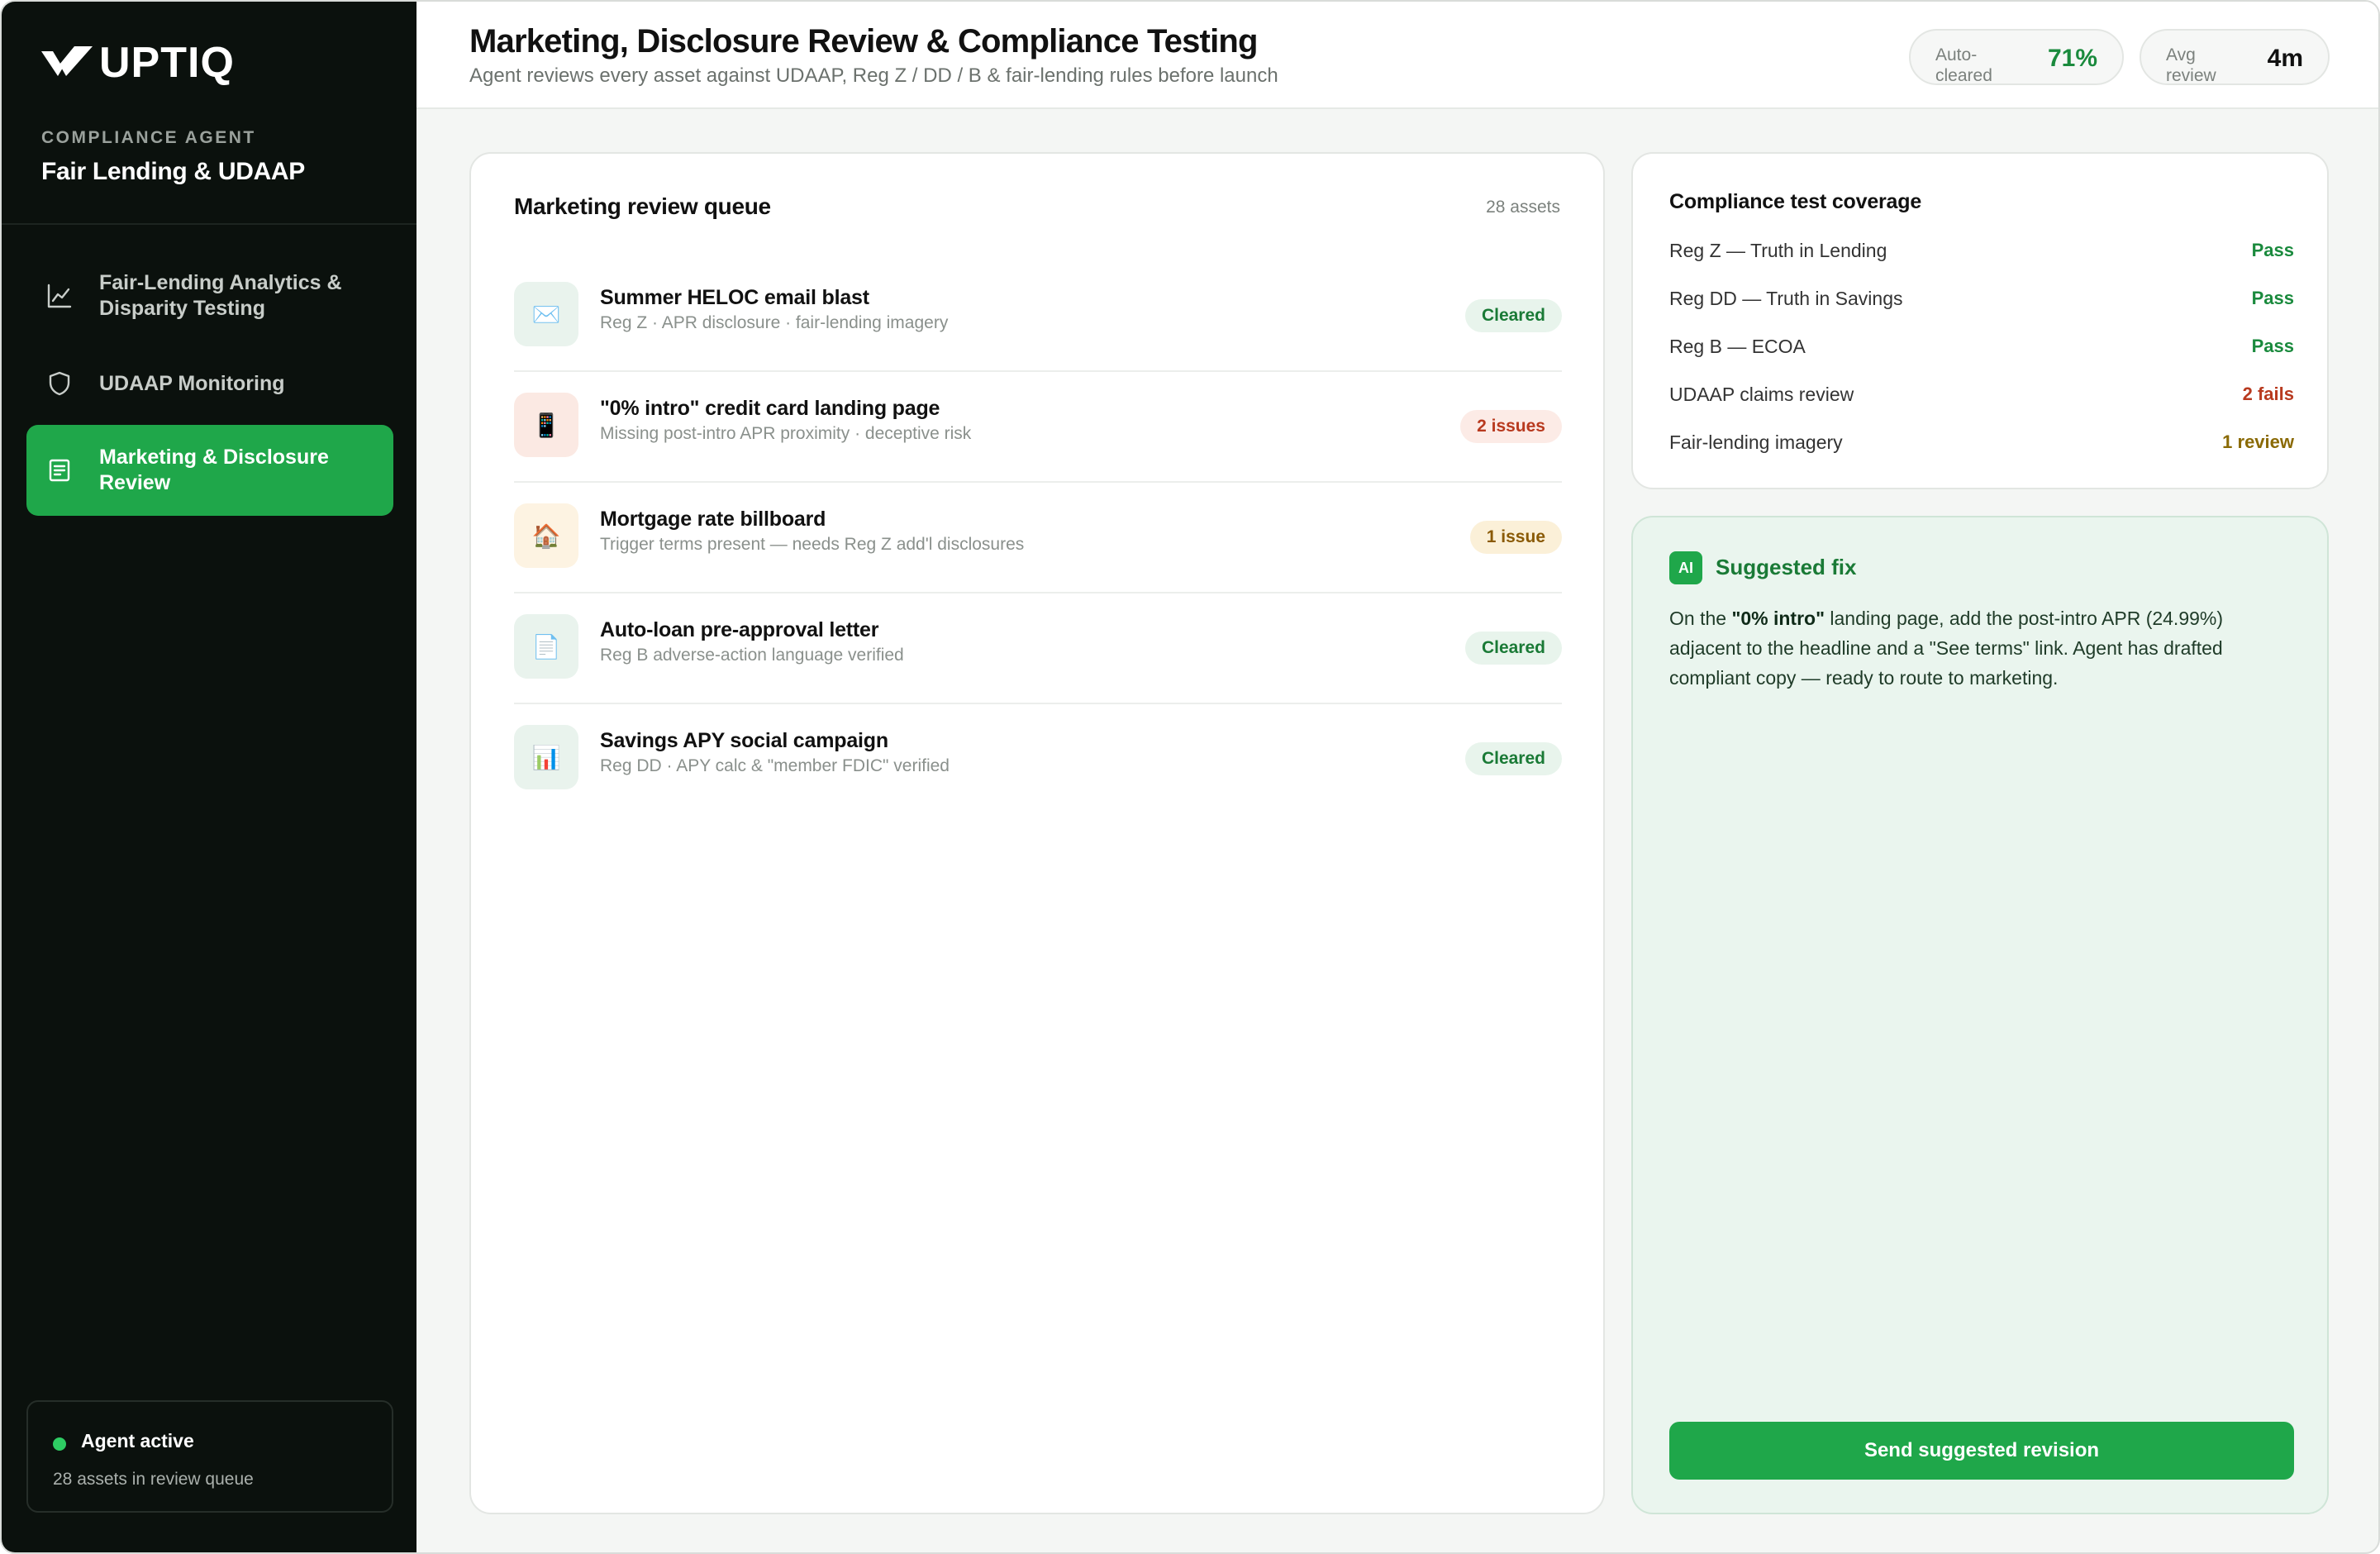  I want to click on nav-item-udaap-monitoring: UDAAP Monitoring, so click(209, 383).